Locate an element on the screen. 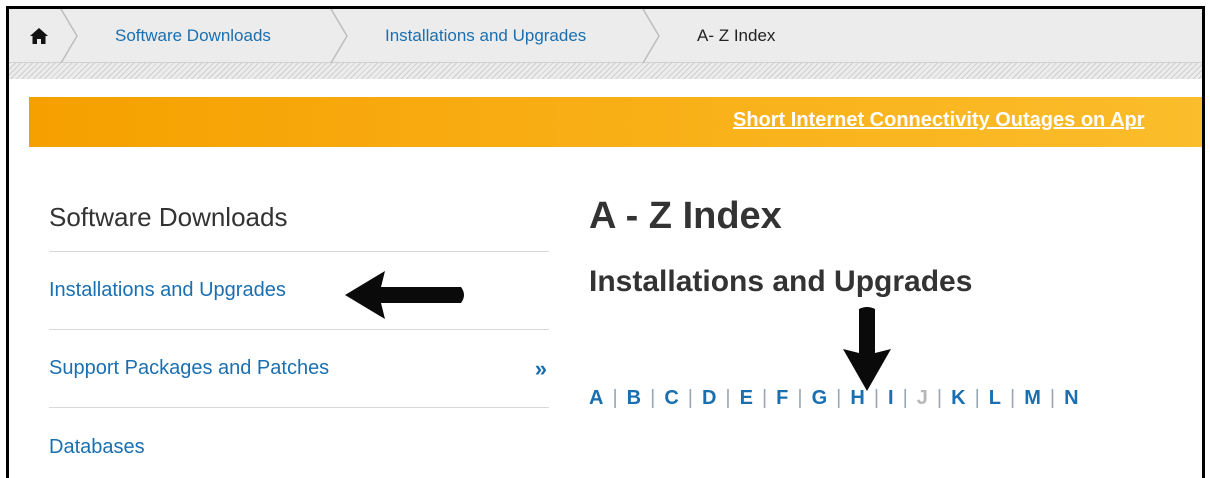  alpha-letter-a: A is located at coordinates (596, 398).